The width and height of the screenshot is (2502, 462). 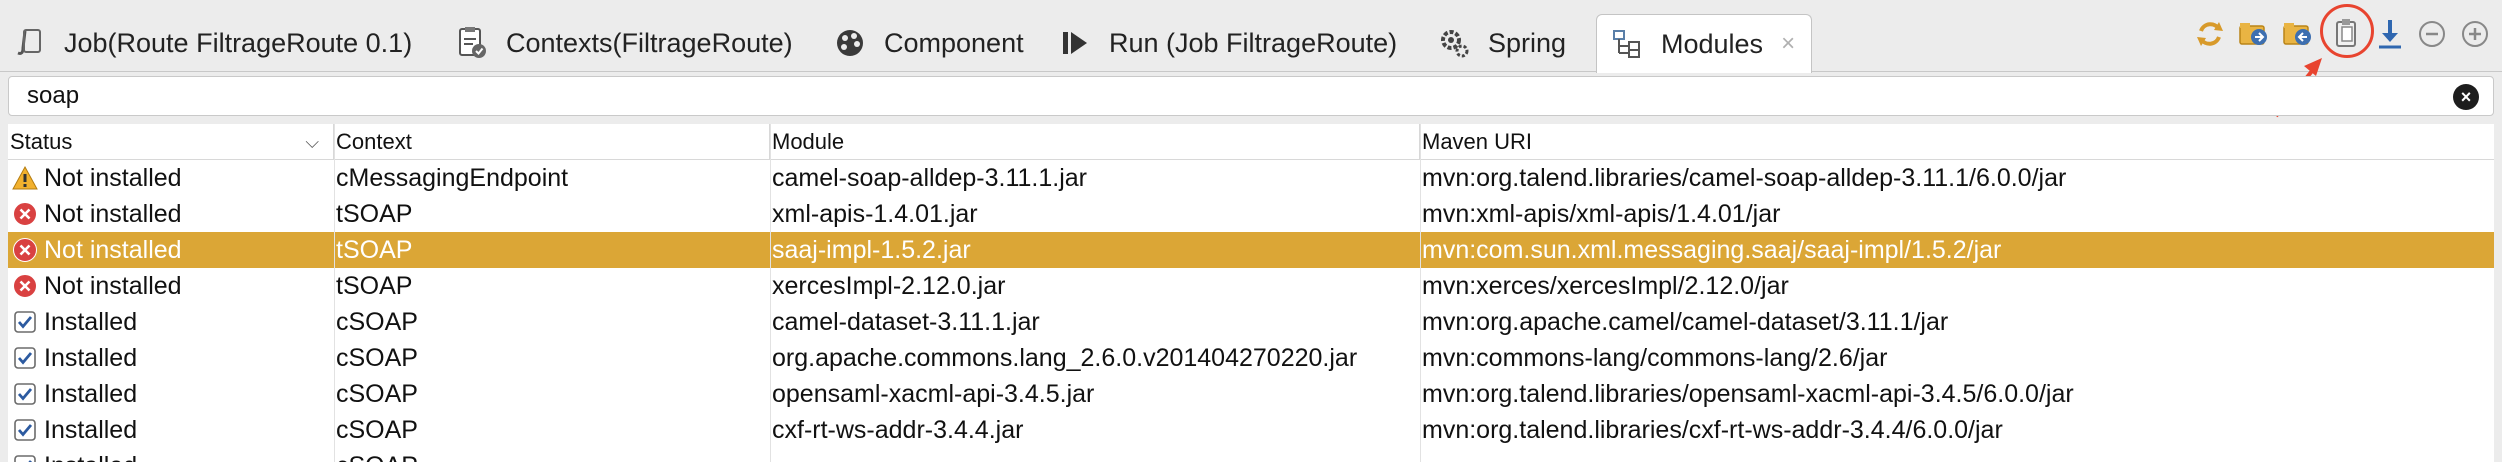 What do you see at coordinates (171, 142) in the screenshot?
I see `column-header-status: Status ⌵` at bounding box center [171, 142].